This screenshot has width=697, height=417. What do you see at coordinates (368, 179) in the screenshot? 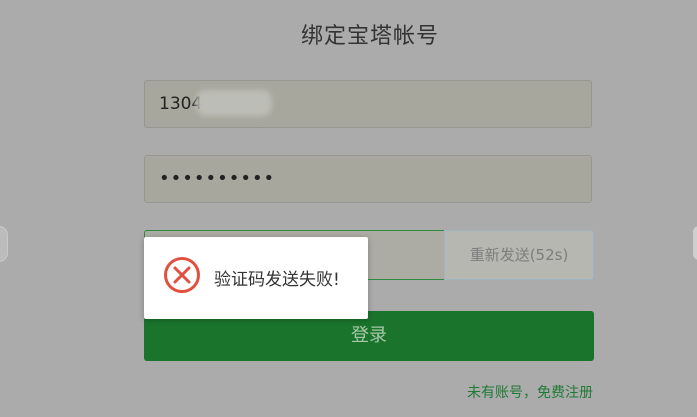
I see `password-input: ••••••••••` at bounding box center [368, 179].